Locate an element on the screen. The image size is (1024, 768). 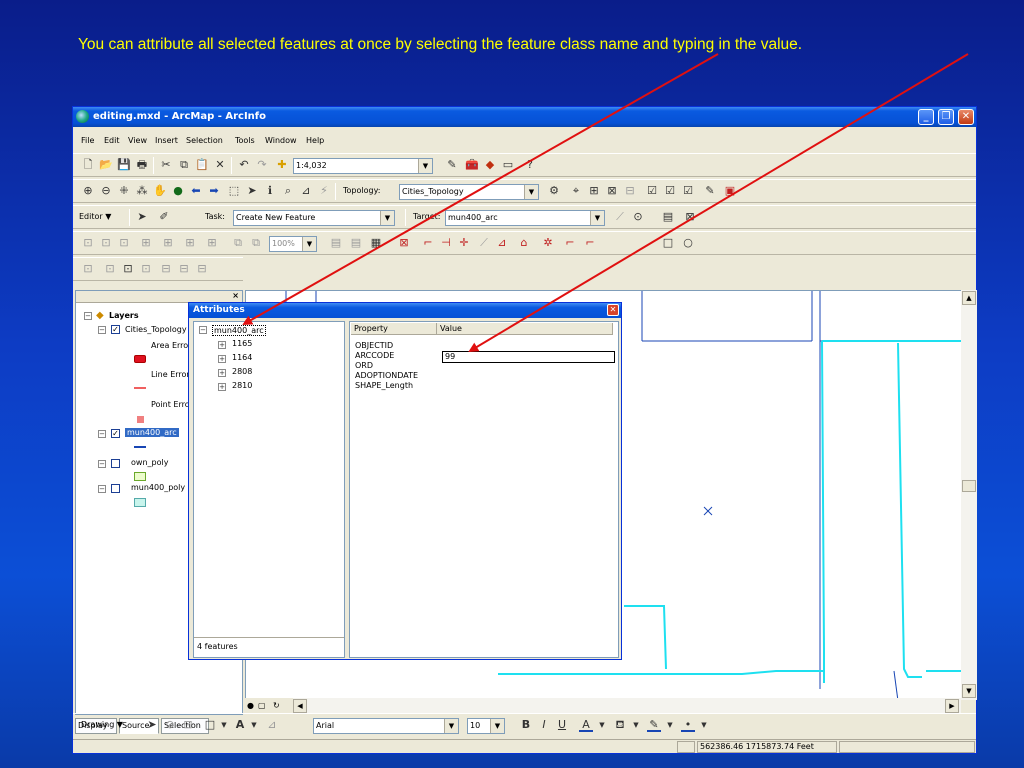
menu-file: File is located at coordinates (87, 140).